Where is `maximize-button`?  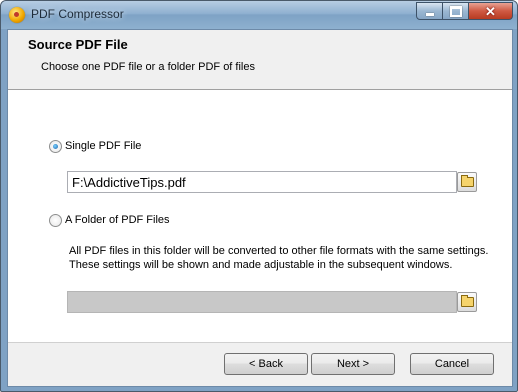 maximize-button is located at coordinates (456, 11).